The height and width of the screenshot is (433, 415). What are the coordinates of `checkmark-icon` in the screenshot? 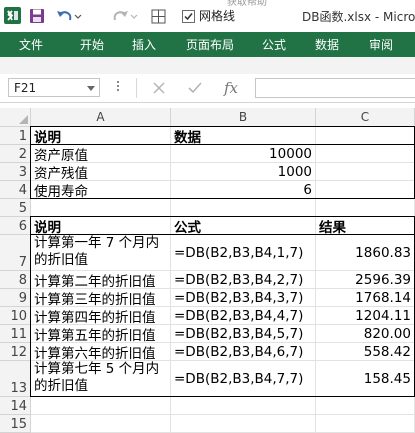 It's located at (188, 17).